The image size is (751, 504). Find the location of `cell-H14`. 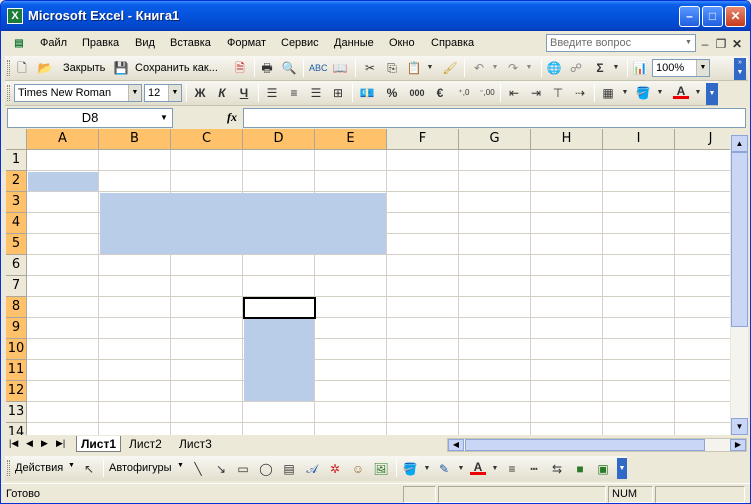

cell-H14 is located at coordinates (567, 428).